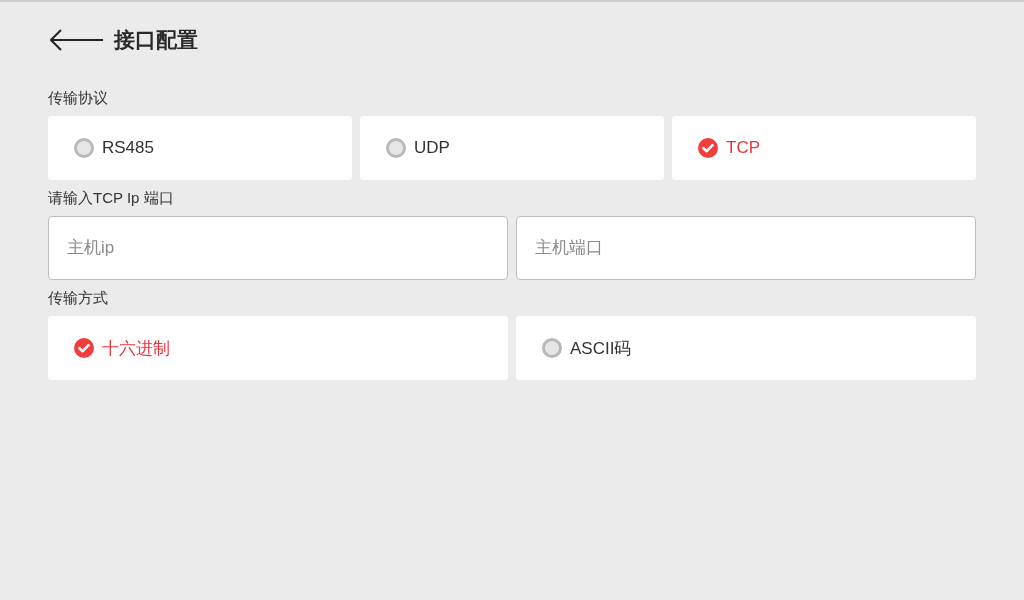  I want to click on input-field: 主机端口, so click(746, 248).